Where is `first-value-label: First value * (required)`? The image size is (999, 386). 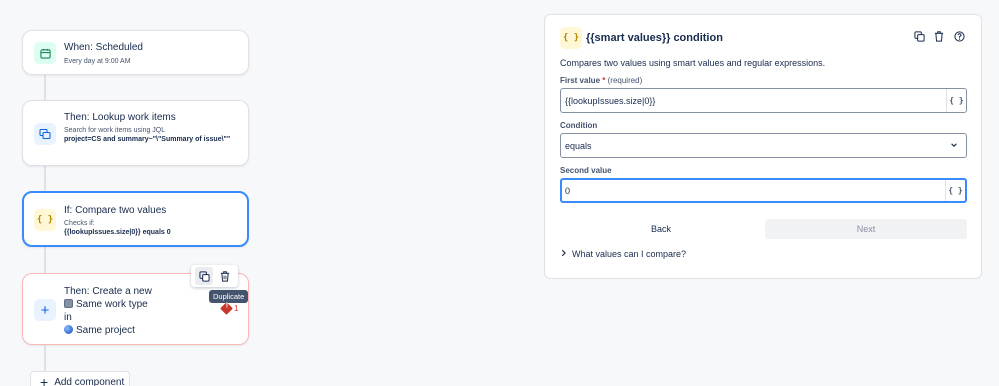
first-value-label: First value * (required) is located at coordinates (601, 80).